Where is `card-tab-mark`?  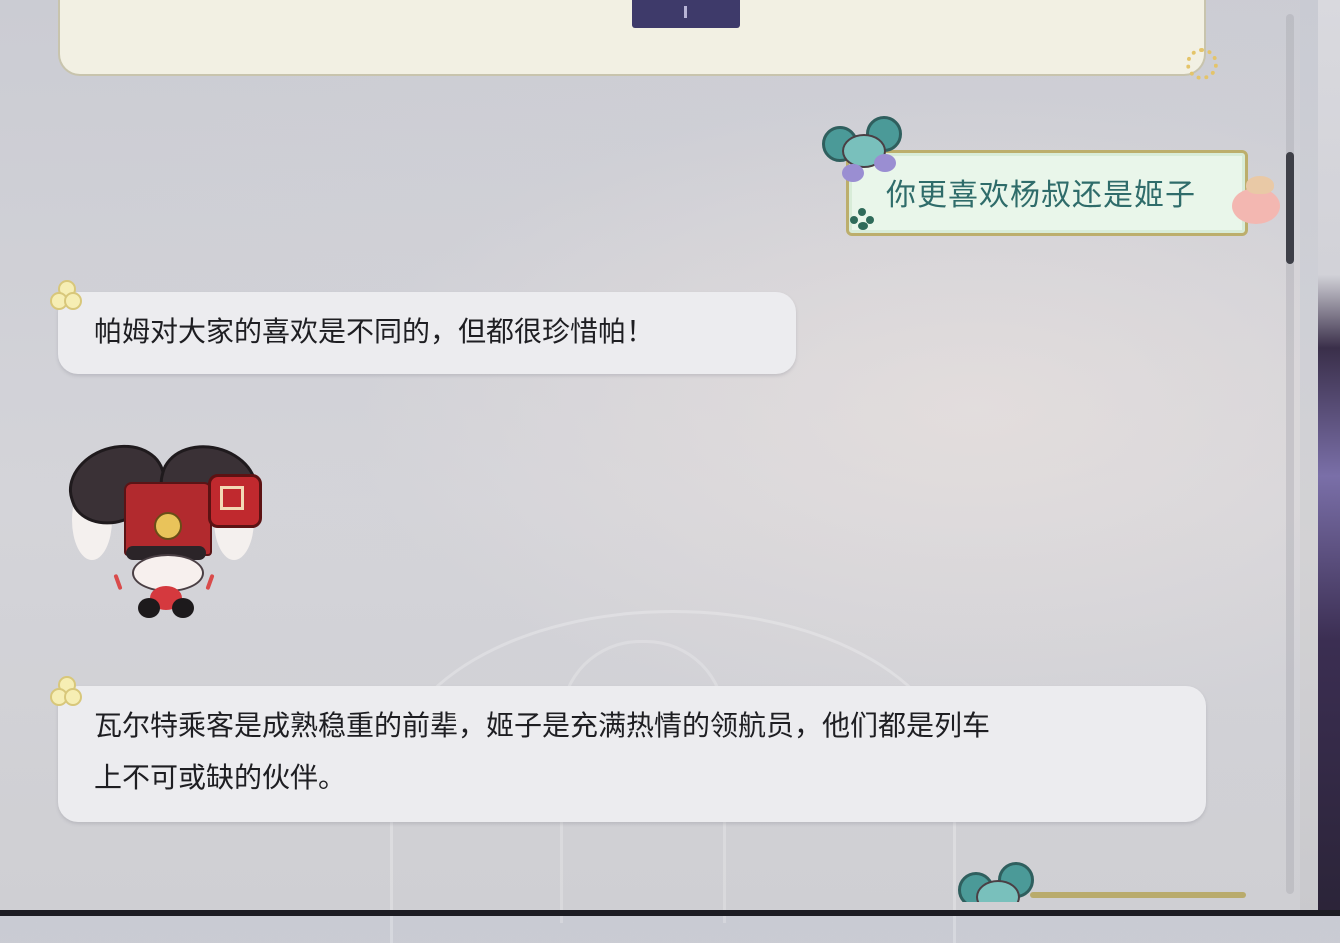 card-tab-mark is located at coordinates (685, 12).